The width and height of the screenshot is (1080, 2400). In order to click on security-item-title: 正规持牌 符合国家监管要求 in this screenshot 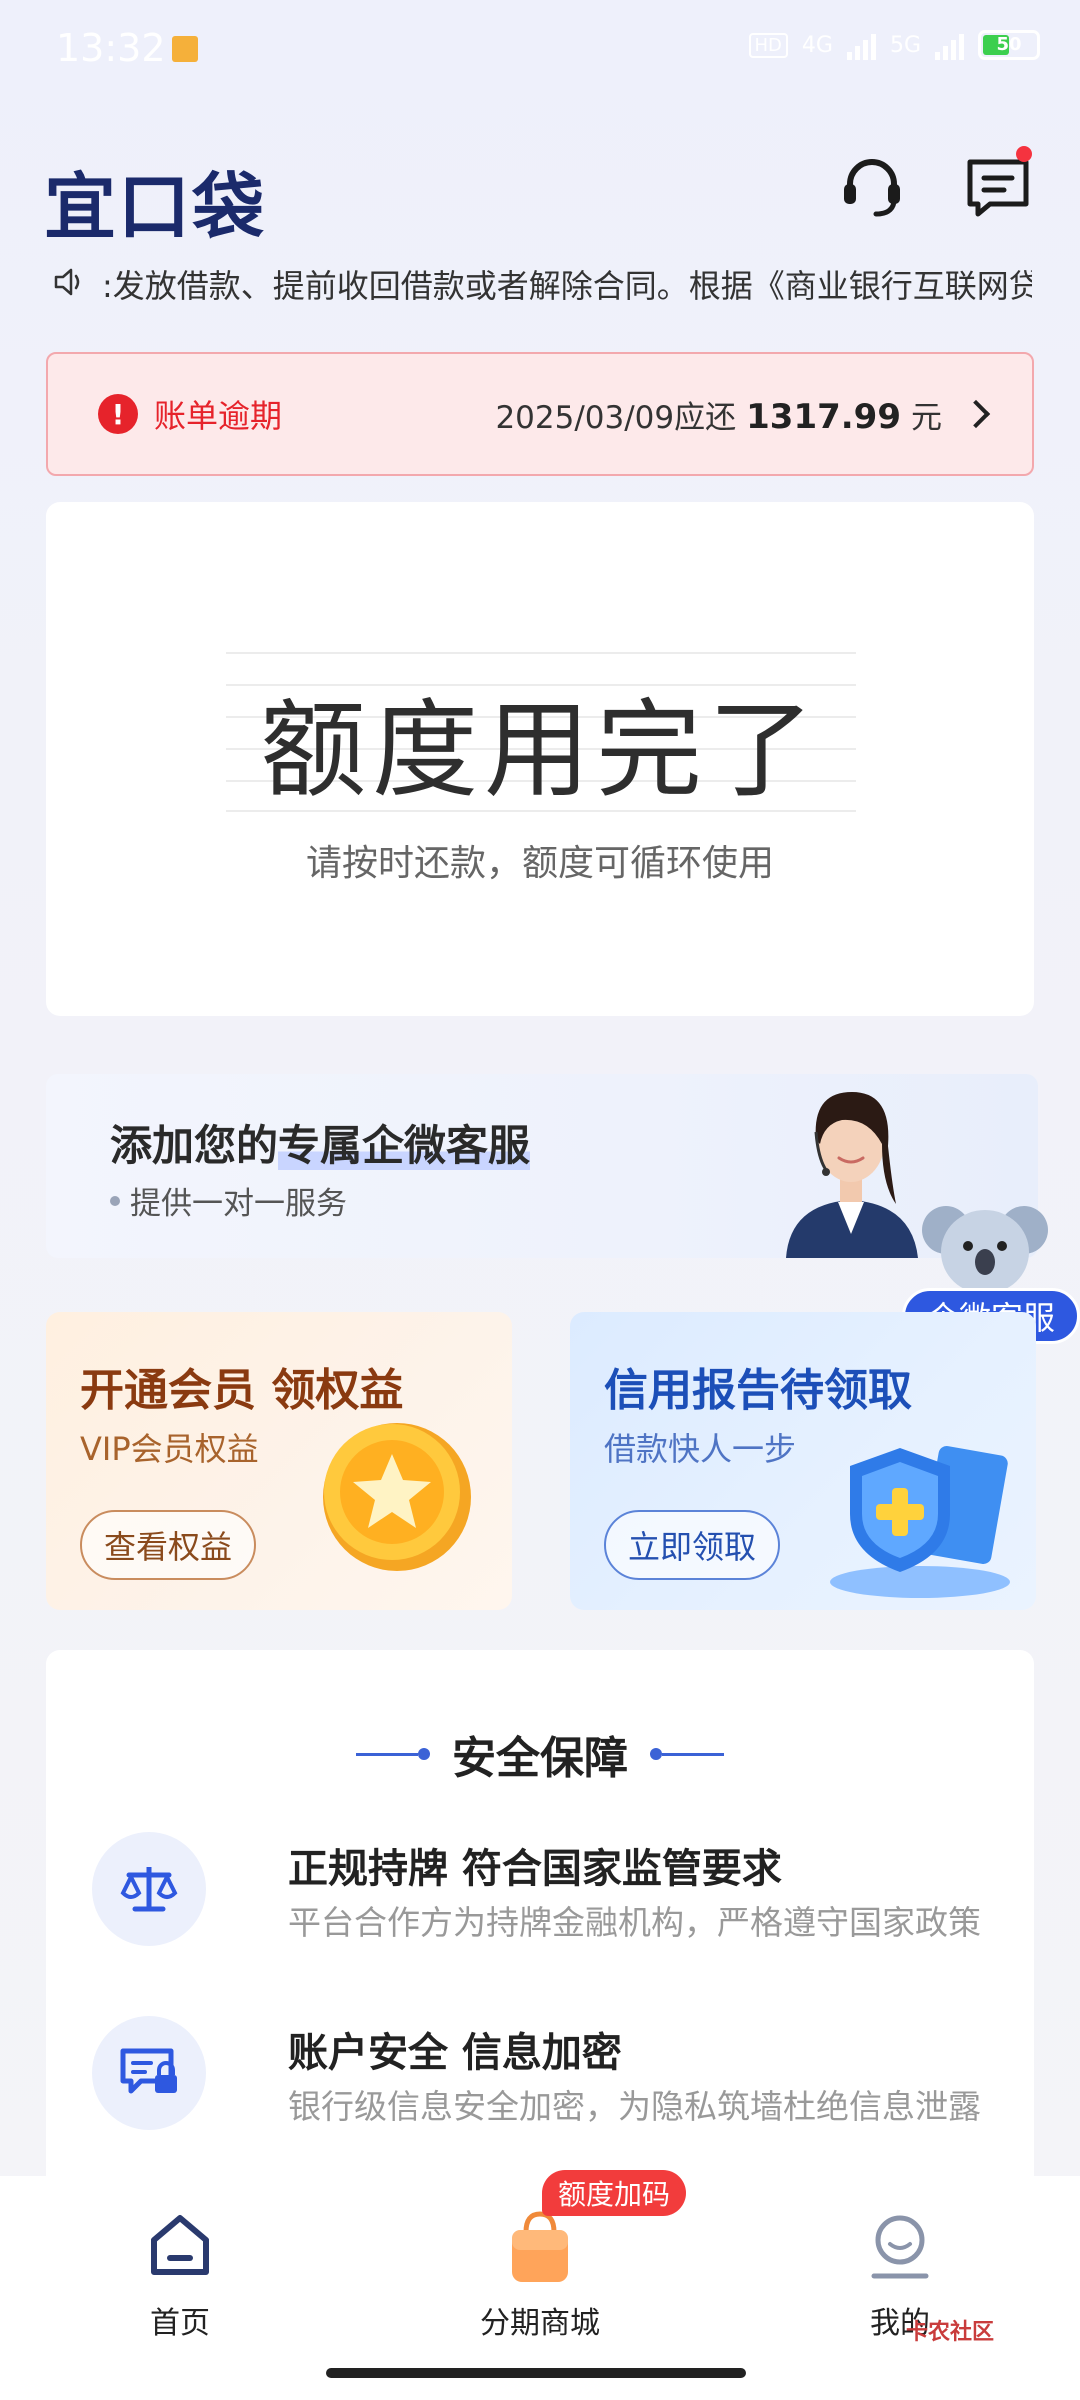, I will do `click(535, 1869)`.